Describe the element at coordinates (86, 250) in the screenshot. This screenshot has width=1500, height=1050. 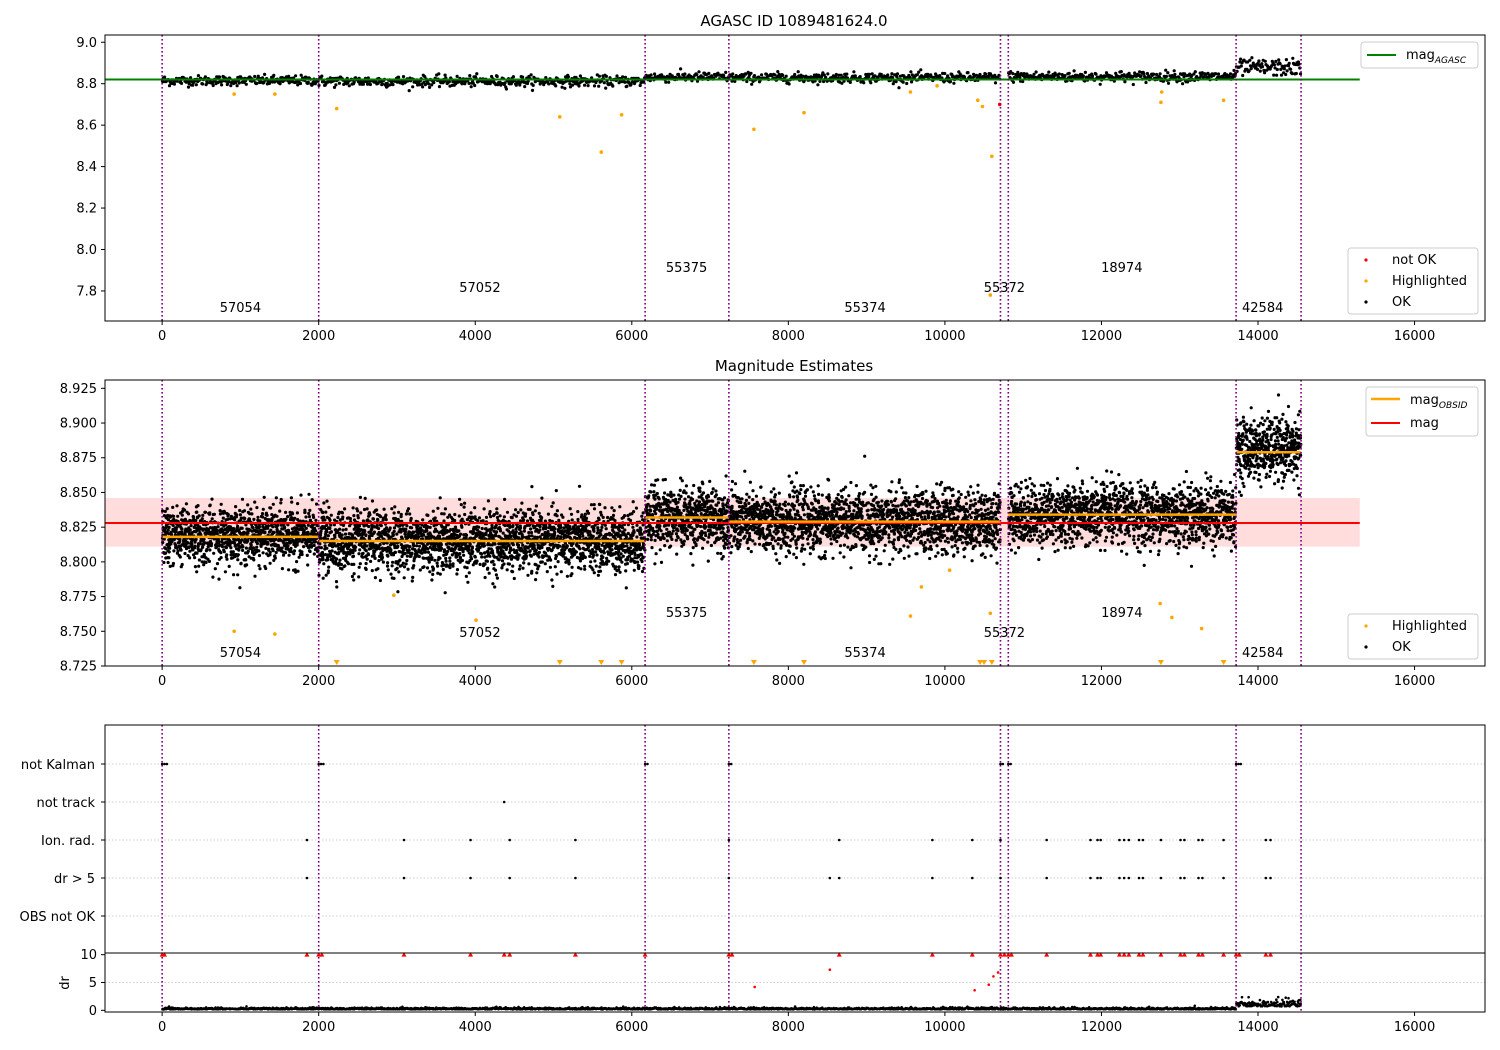
I see `y-tick-label: 8.0` at that location.